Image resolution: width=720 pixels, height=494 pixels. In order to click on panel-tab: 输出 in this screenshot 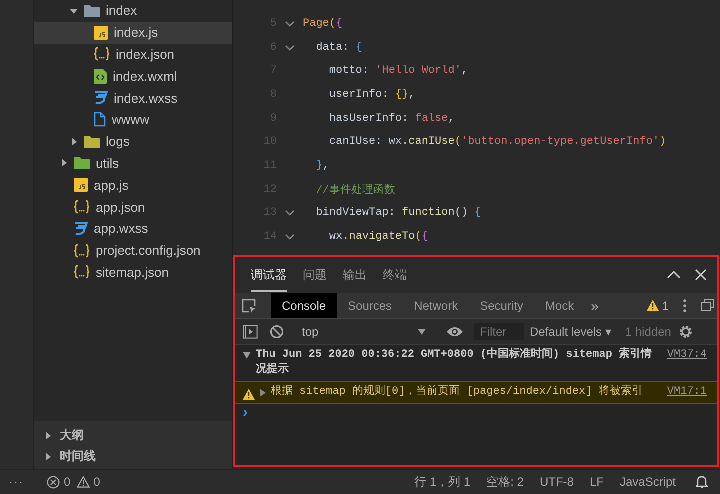, I will do `click(355, 275)`.